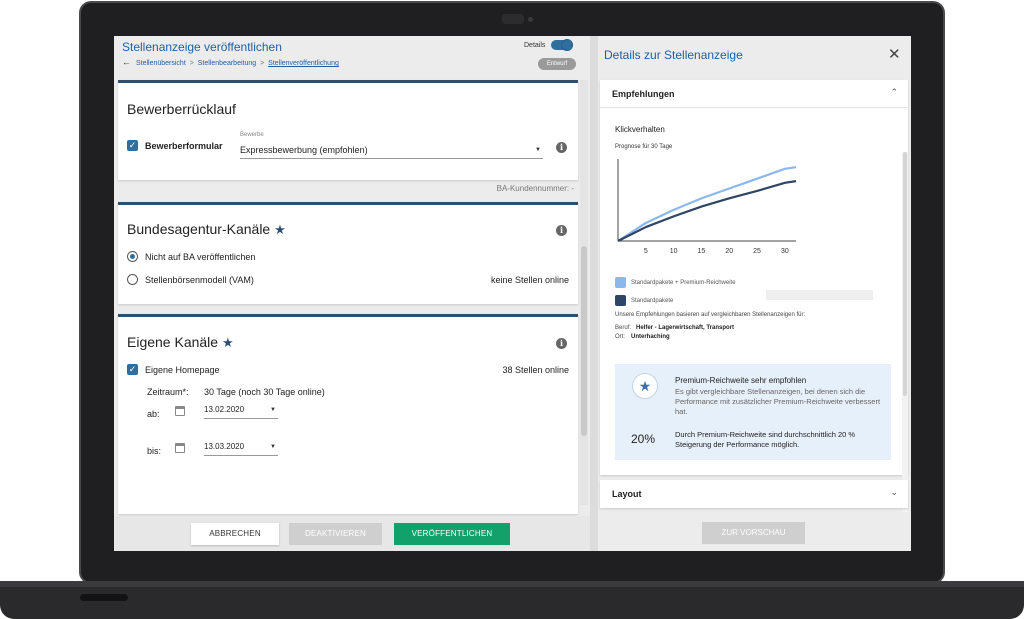 The image size is (1024, 619). What do you see at coordinates (819, 295) in the screenshot?
I see `placeholder-bar` at bounding box center [819, 295].